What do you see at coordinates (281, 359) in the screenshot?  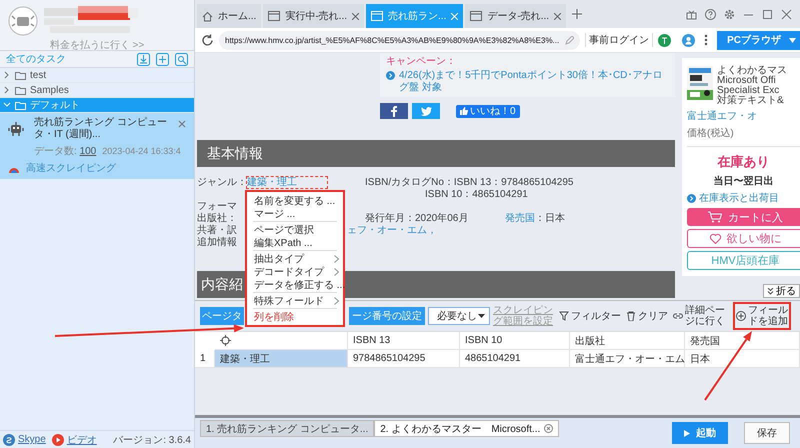 I see `table-cell: 建築・理工` at bounding box center [281, 359].